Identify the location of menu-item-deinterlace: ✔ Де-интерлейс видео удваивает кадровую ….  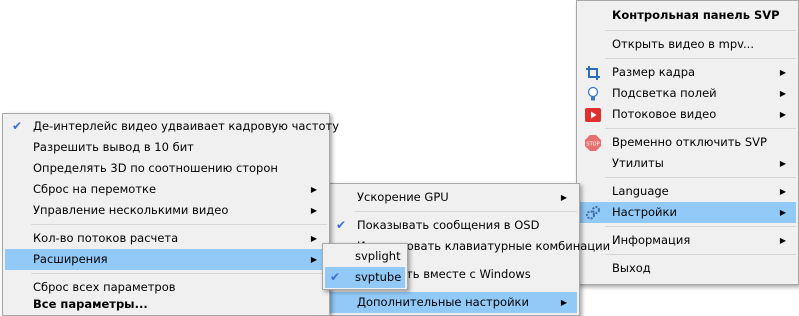
(172, 126).